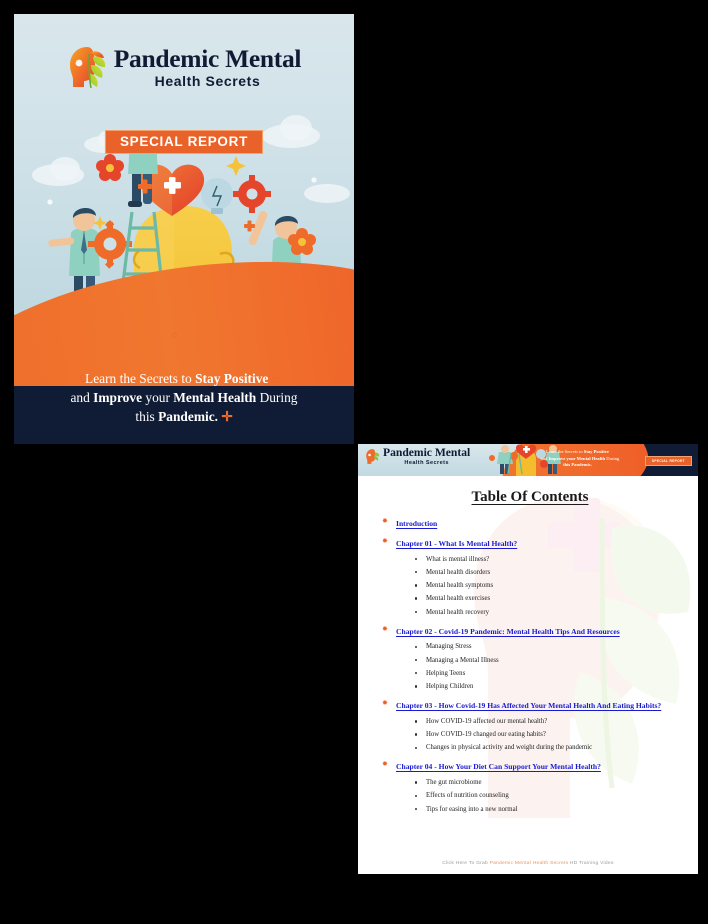 Image resolution: width=708 pixels, height=924 pixels. Describe the element at coordinates (547, 674) in the screenshot. I see `toc-subitem: Helping Teens` at that location.